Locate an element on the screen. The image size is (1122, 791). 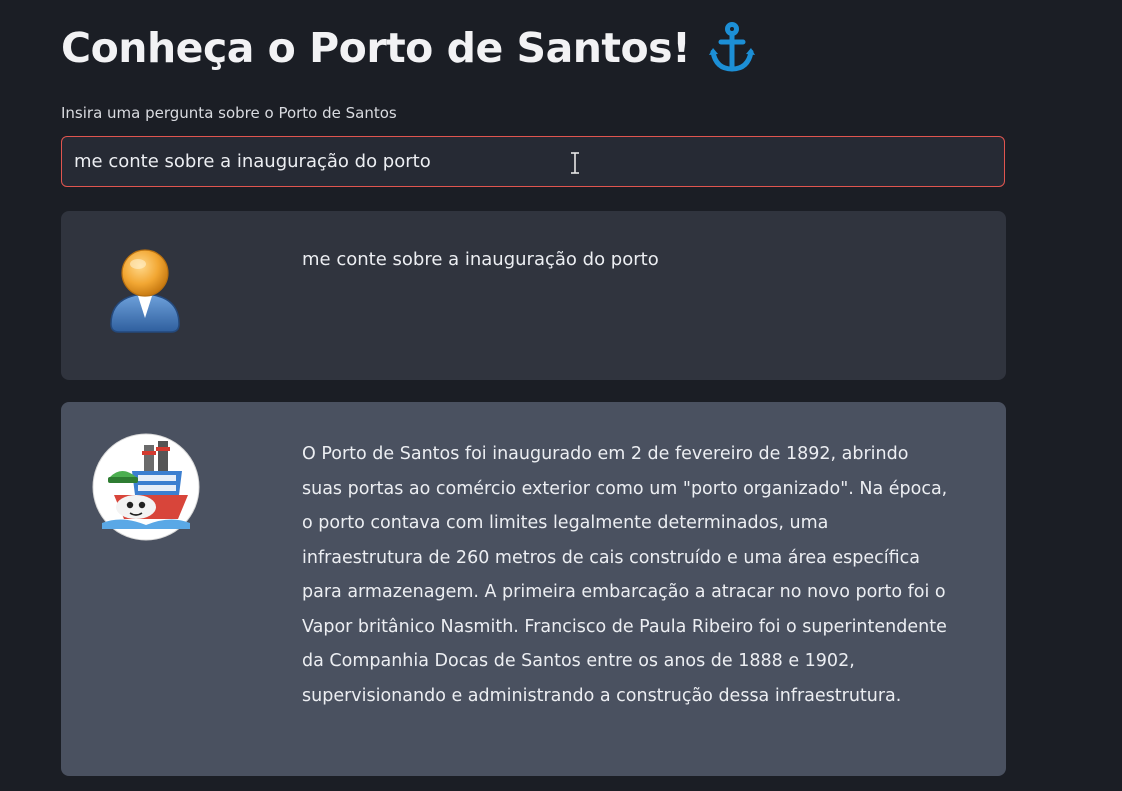
question-input-container is located at coordinates (533, 161).